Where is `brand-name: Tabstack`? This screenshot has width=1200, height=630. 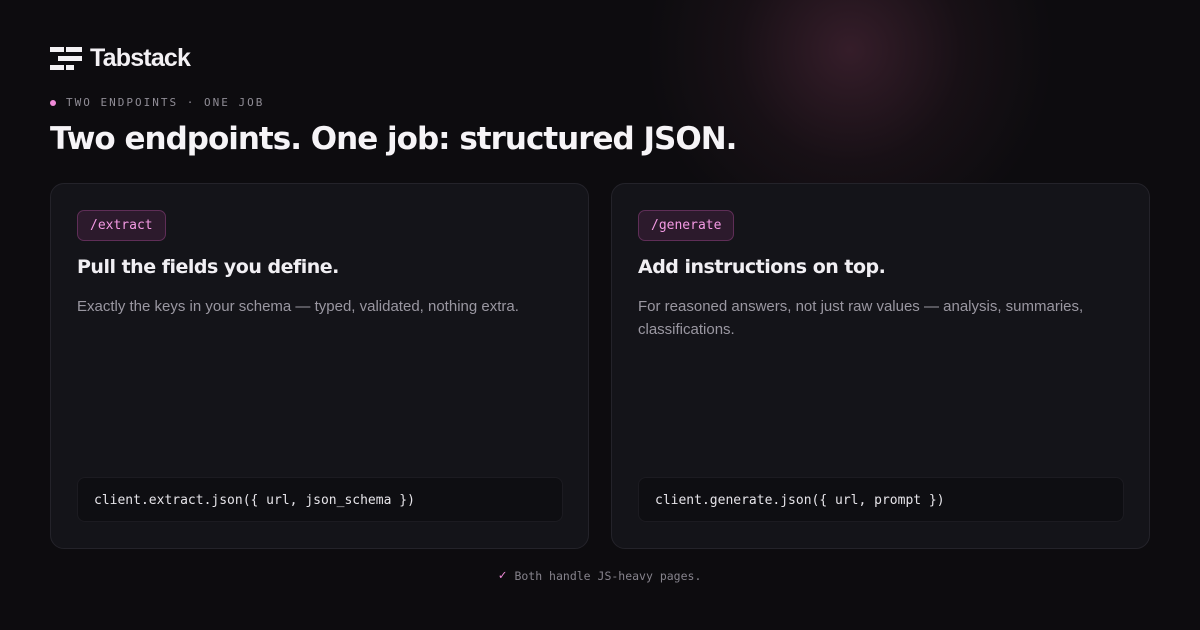 brand-name: Tabstack is located at coordinates (140, 58).